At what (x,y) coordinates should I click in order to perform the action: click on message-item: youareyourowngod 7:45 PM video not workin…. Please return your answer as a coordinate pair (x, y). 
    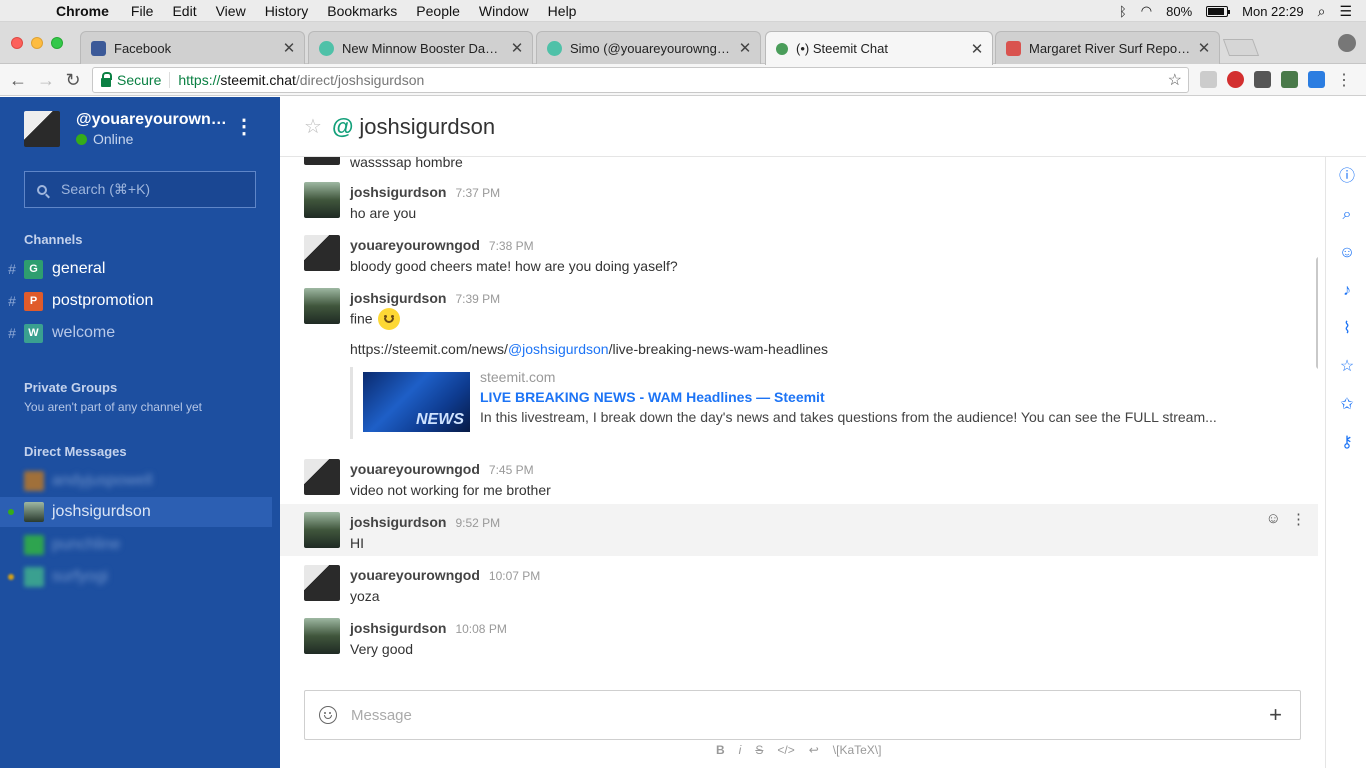
    Looking at the image, I should click on (799, 477).